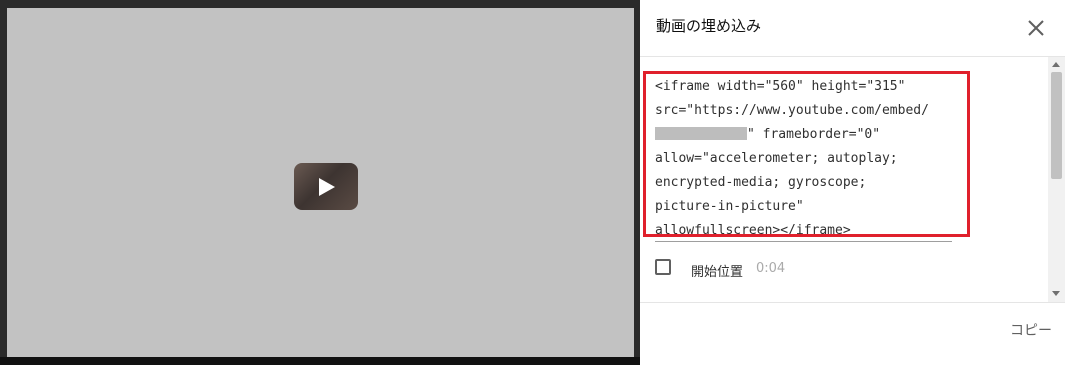  I want to click on textarea-underline, so click(803, 241).